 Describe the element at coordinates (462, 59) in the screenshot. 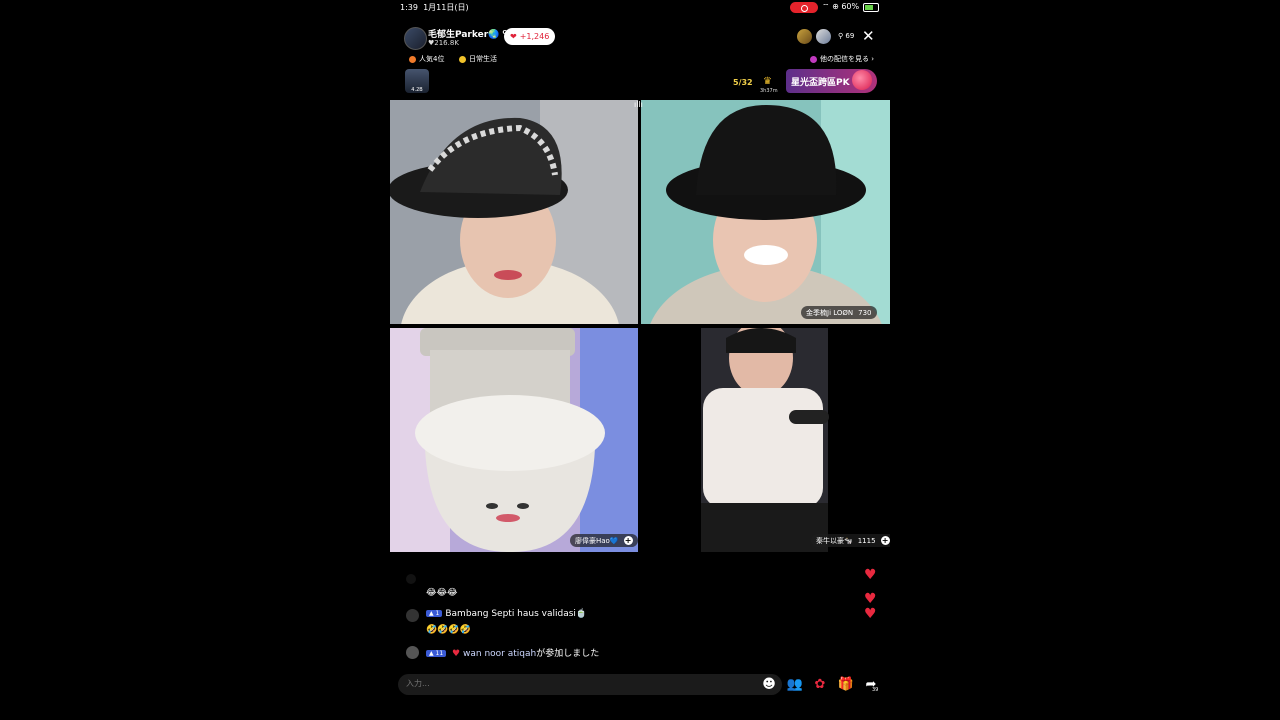

I see `category-icon` at that location.